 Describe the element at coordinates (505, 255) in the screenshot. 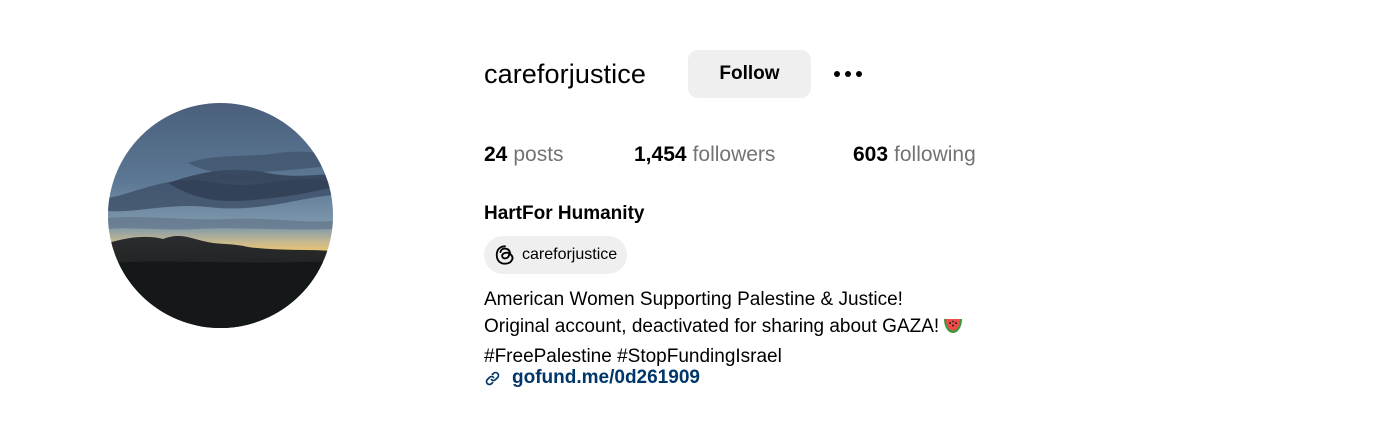

I see `threads-icon` at that location.